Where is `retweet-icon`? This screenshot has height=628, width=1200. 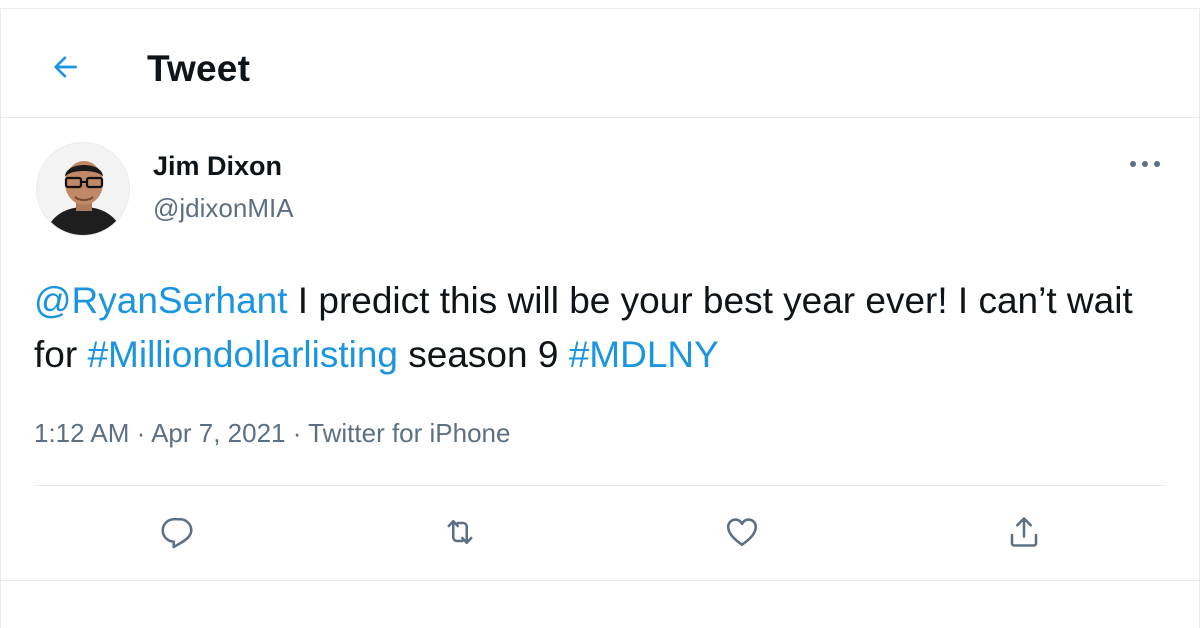 retweet-icon is located at coordinates (460, 534).